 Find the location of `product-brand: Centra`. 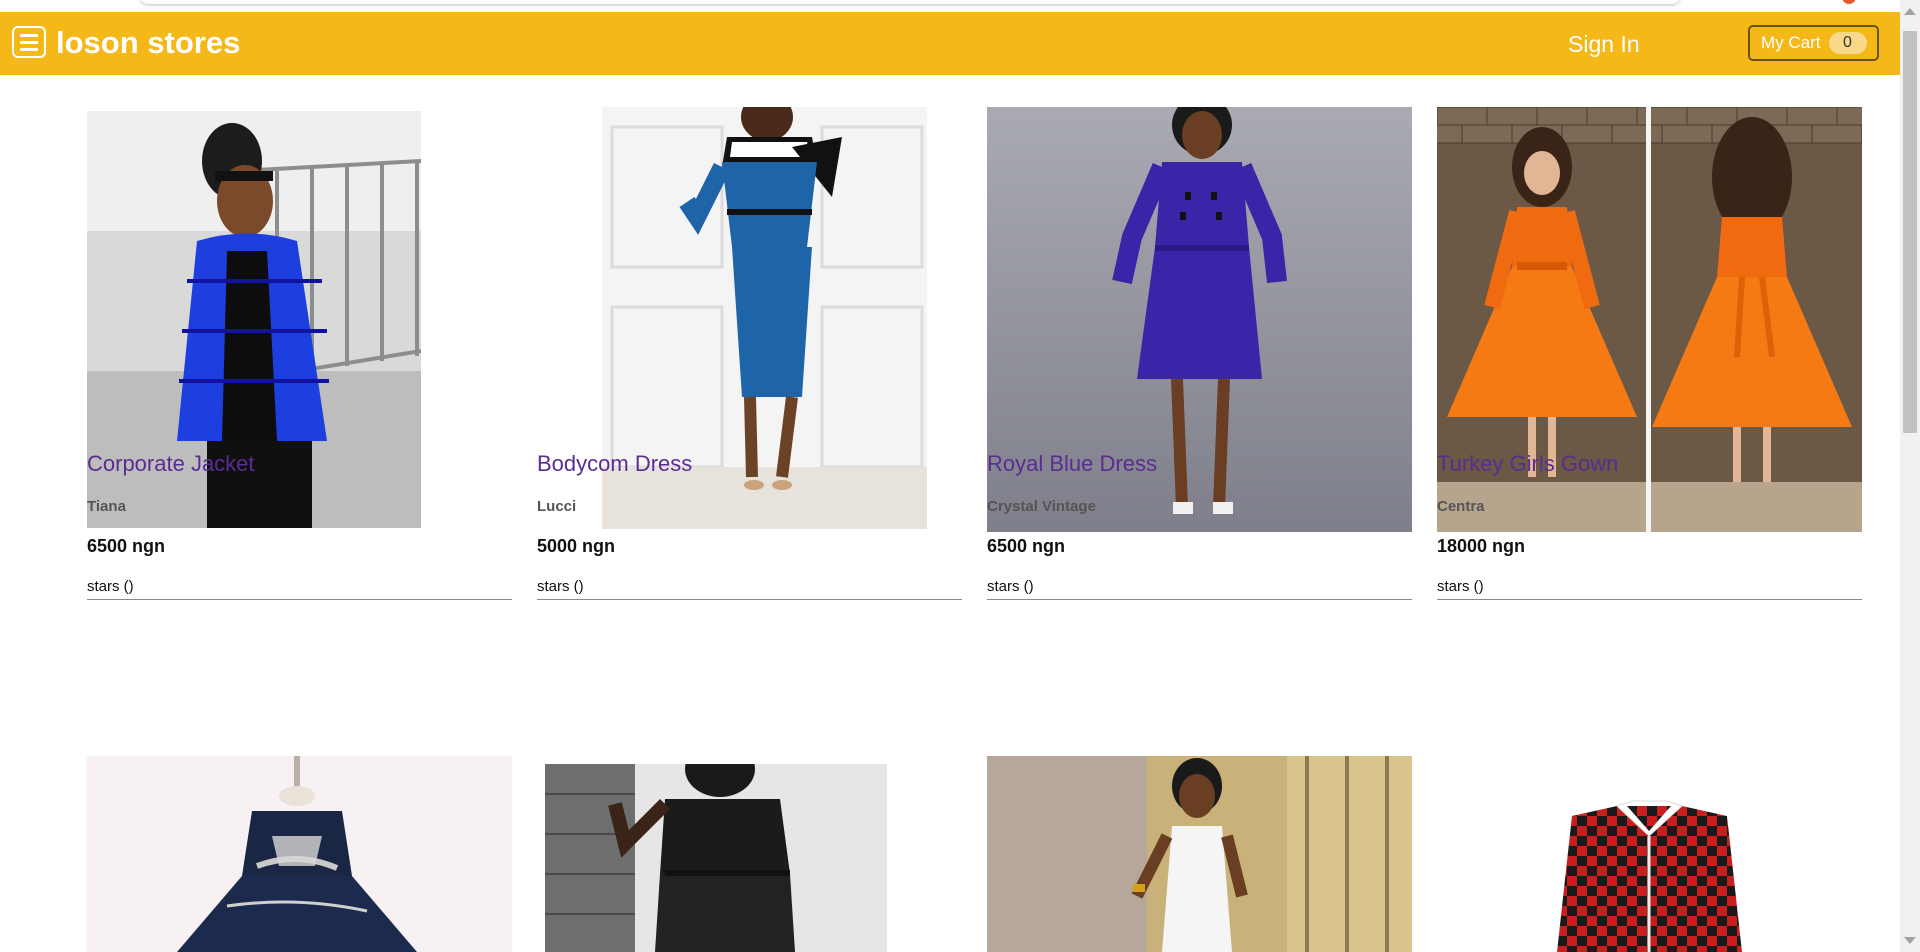

product-brand: Centra is located at coordinates (1461, 506).